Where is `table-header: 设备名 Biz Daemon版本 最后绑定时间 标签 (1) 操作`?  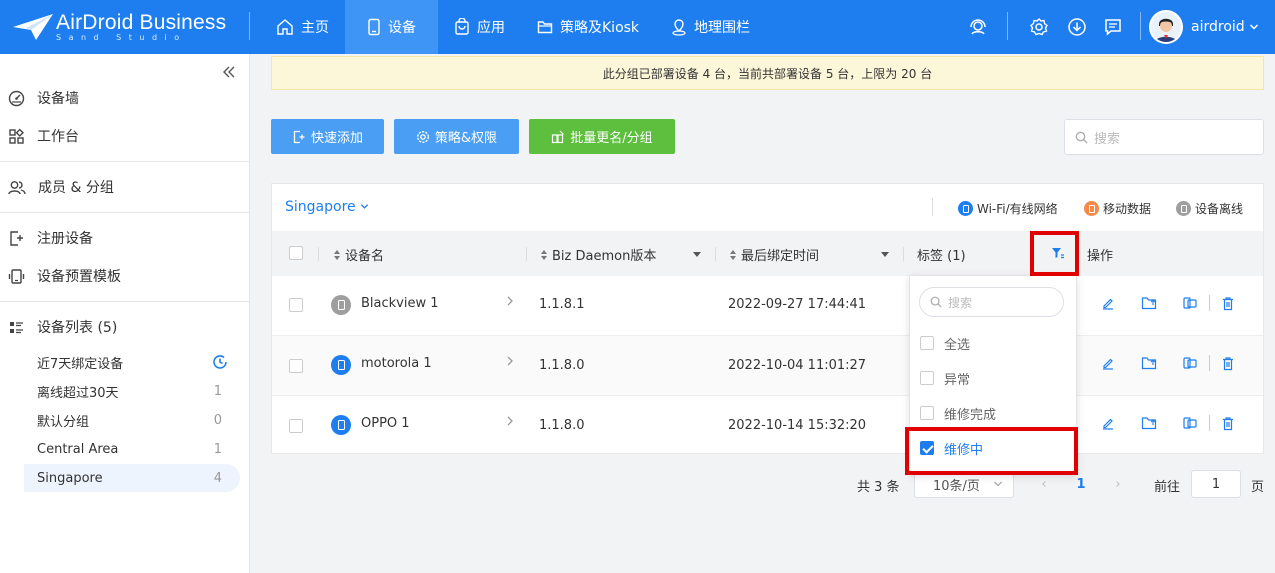
table-header: 设备名 Biz Daemon版本 最后绑定时间 标签 (1) 操作 is located at coordinates (767, 253).